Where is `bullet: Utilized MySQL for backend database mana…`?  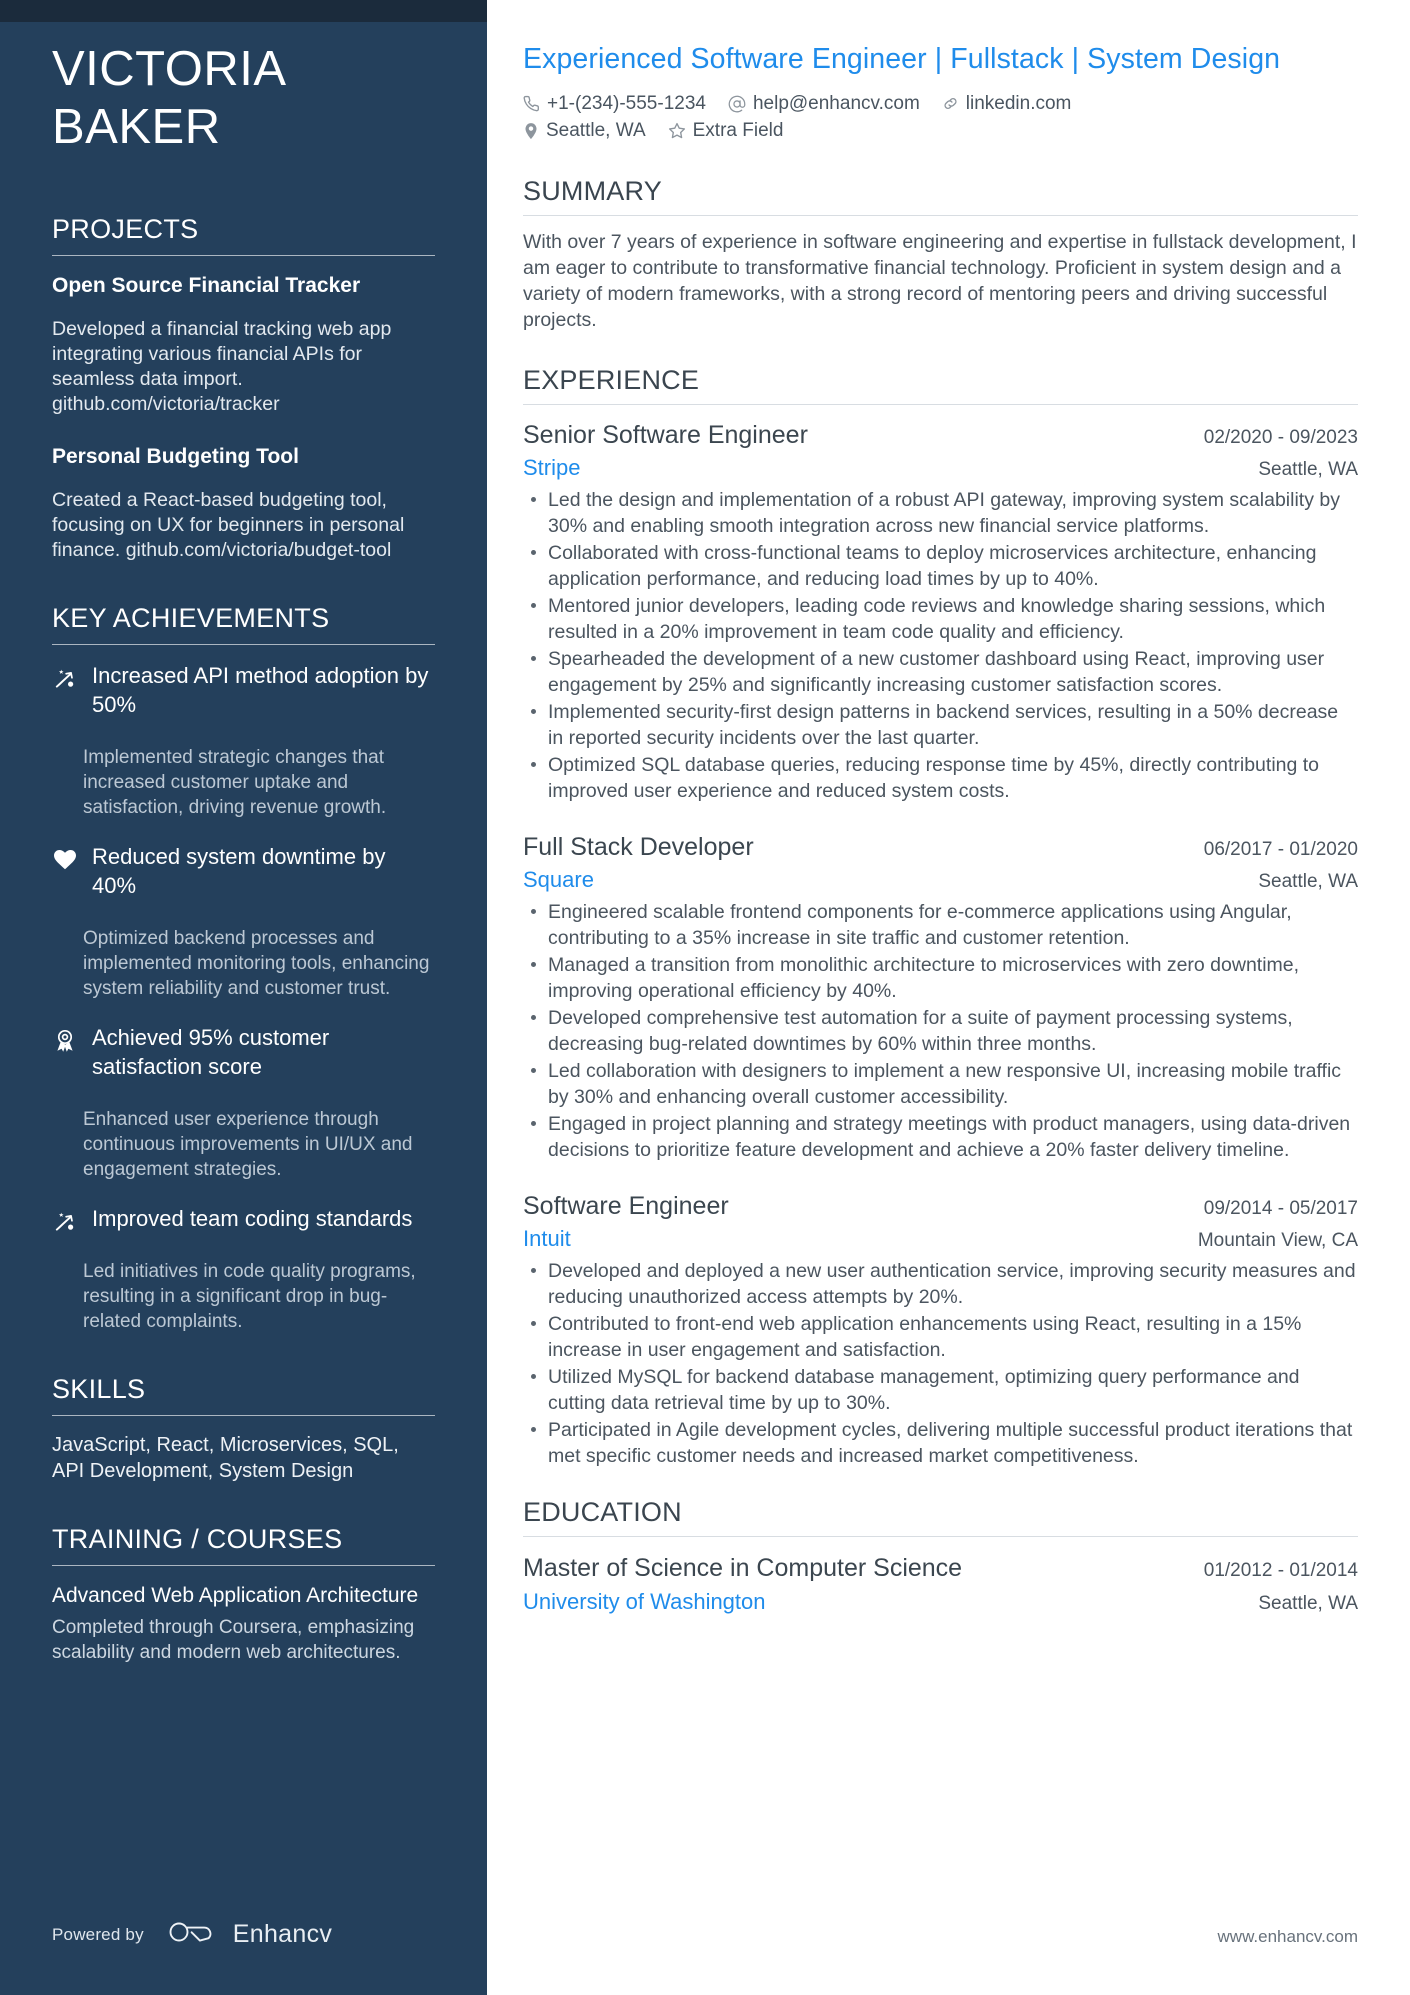 bullet: Utilized MySQL for backend database mana… is located at coordinates (940, 1390).